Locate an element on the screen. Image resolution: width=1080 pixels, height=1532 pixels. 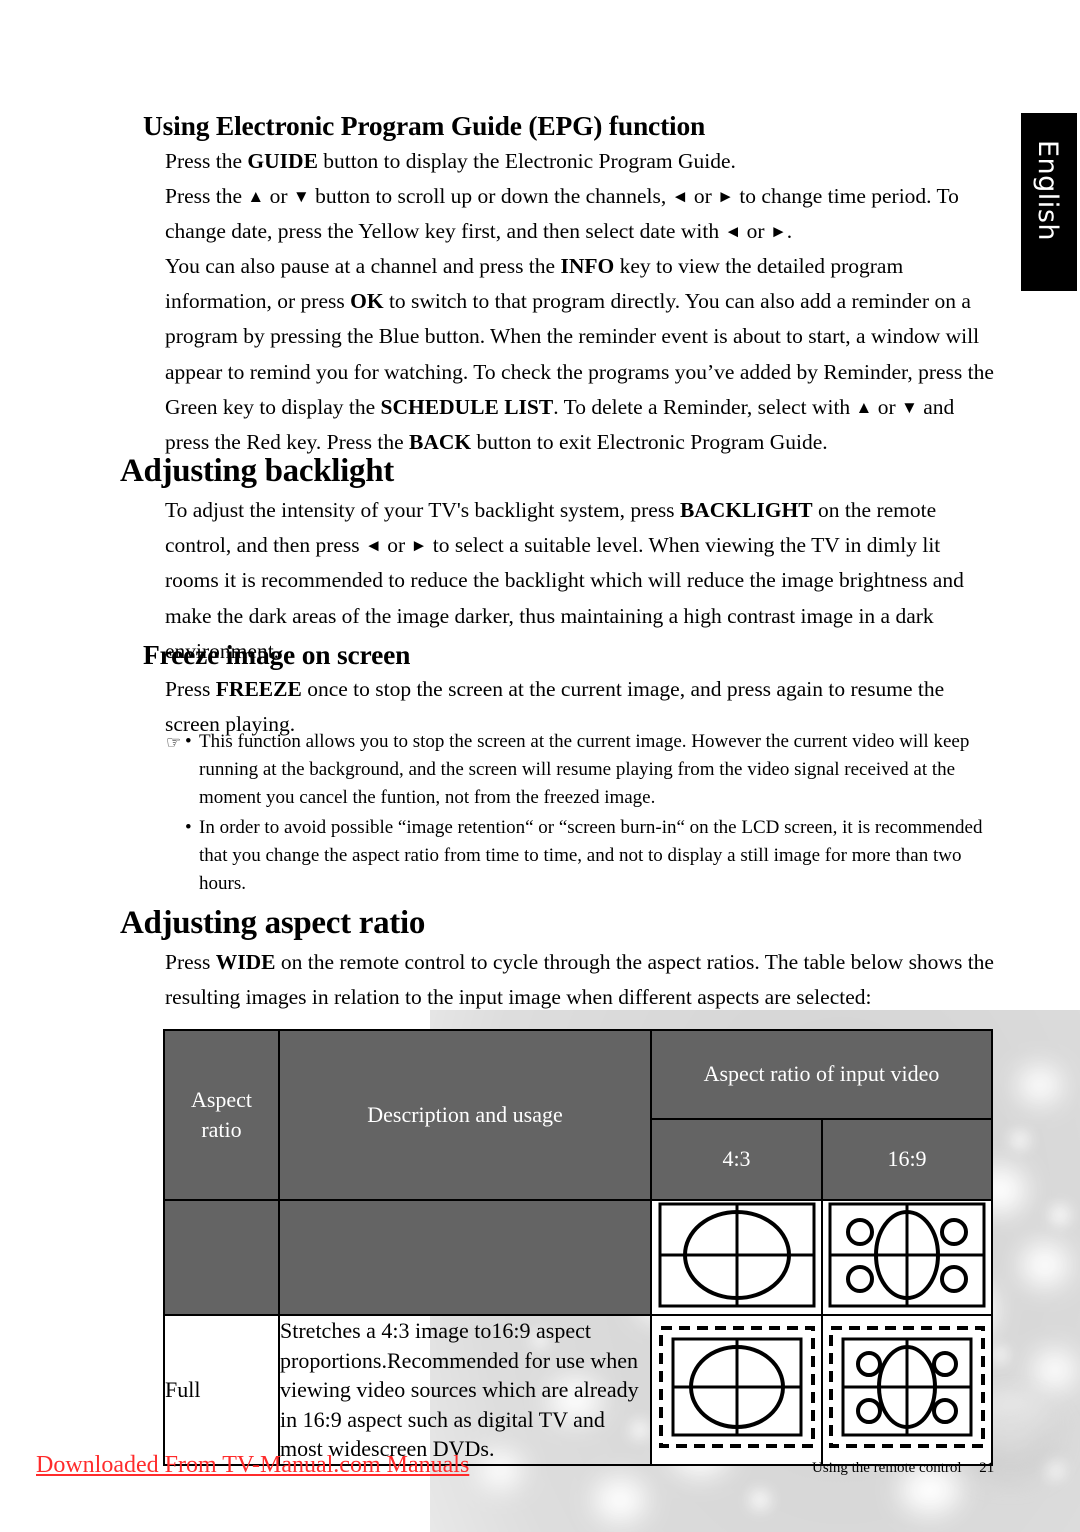
header-spacer-description is located at coordinates (465, 1258).